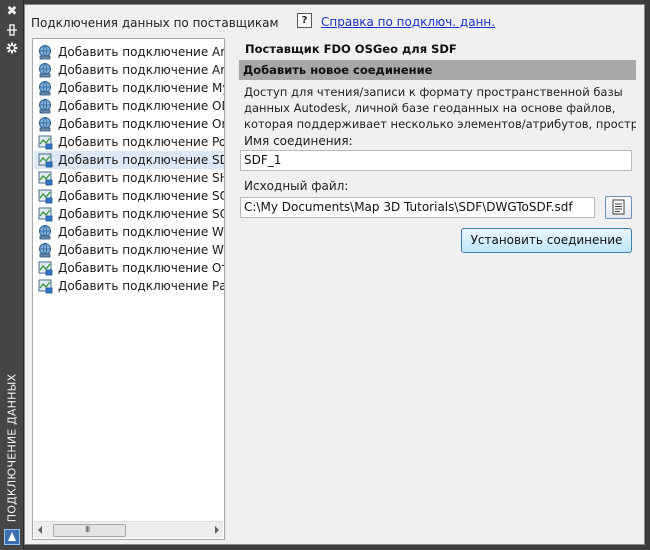 This screenshot has width=650, height=550. I want to click on wms-icon, so click(45, 250).